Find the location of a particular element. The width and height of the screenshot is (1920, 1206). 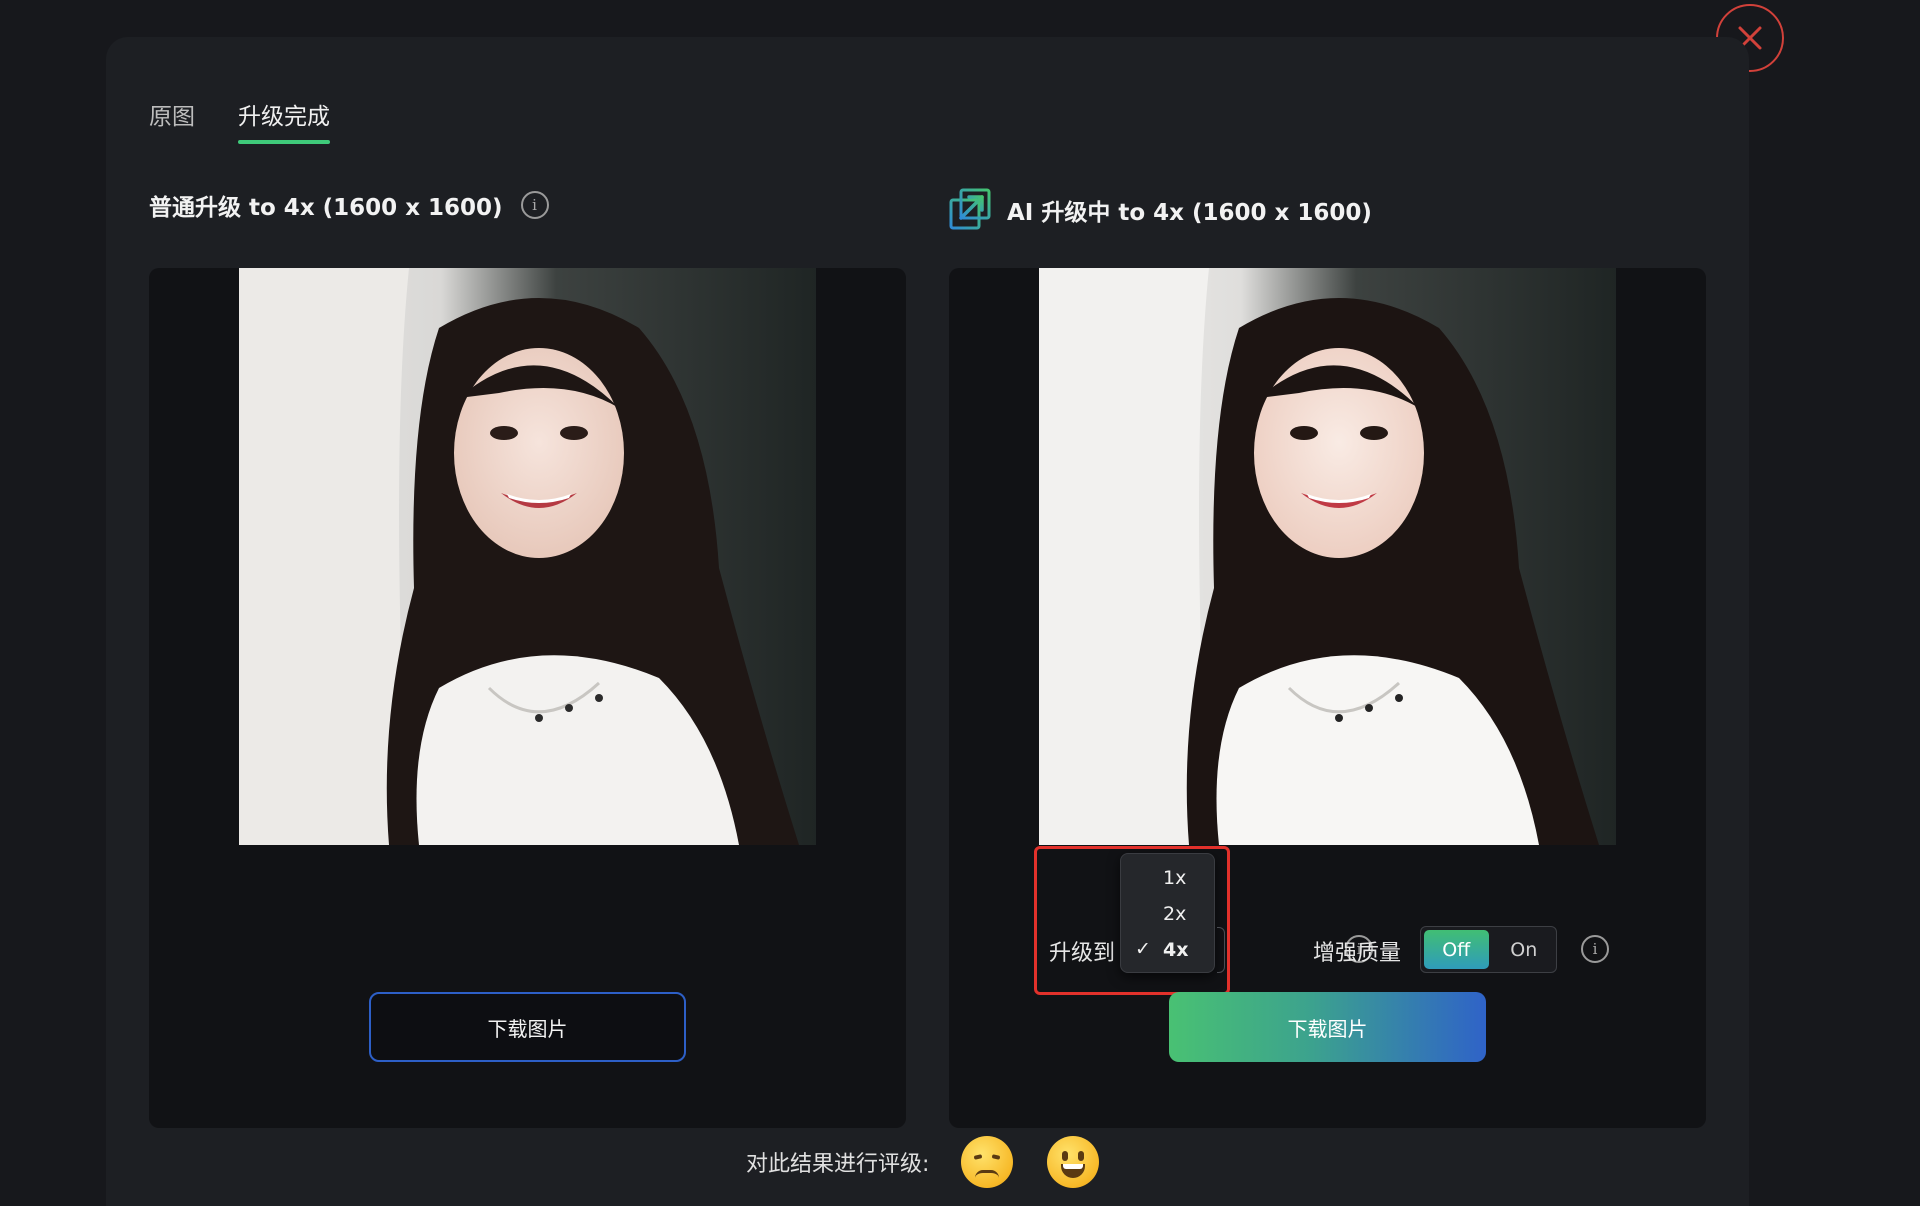

download-ai-button: 下载图片 is located at coordinates (1327, 1027).